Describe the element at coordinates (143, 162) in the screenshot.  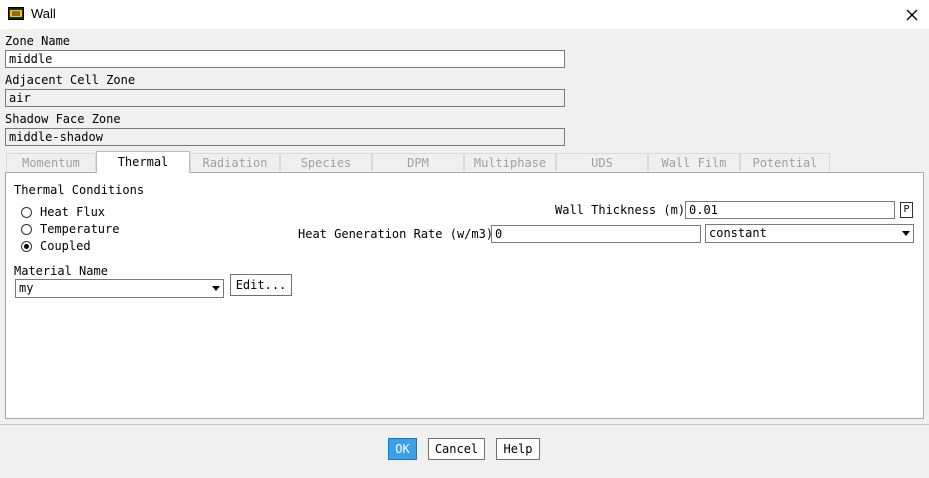
I see `tab-thermal: Thermal` at that location.